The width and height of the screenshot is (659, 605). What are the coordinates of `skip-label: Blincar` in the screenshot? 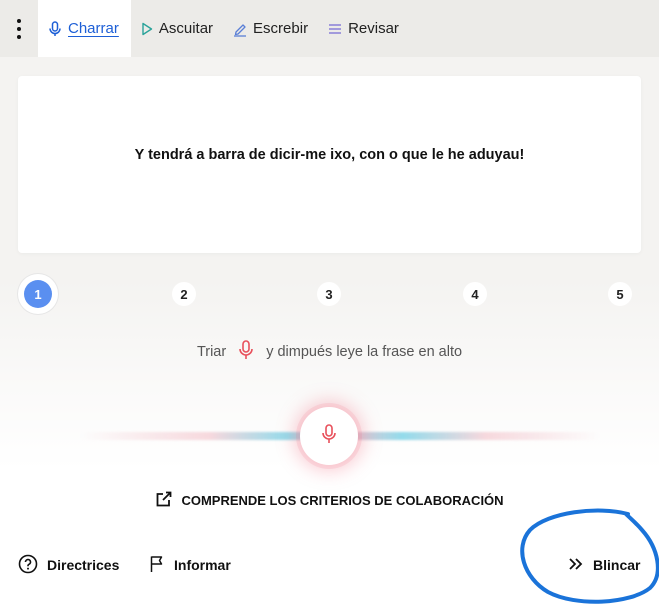 It's located at (617, 565).